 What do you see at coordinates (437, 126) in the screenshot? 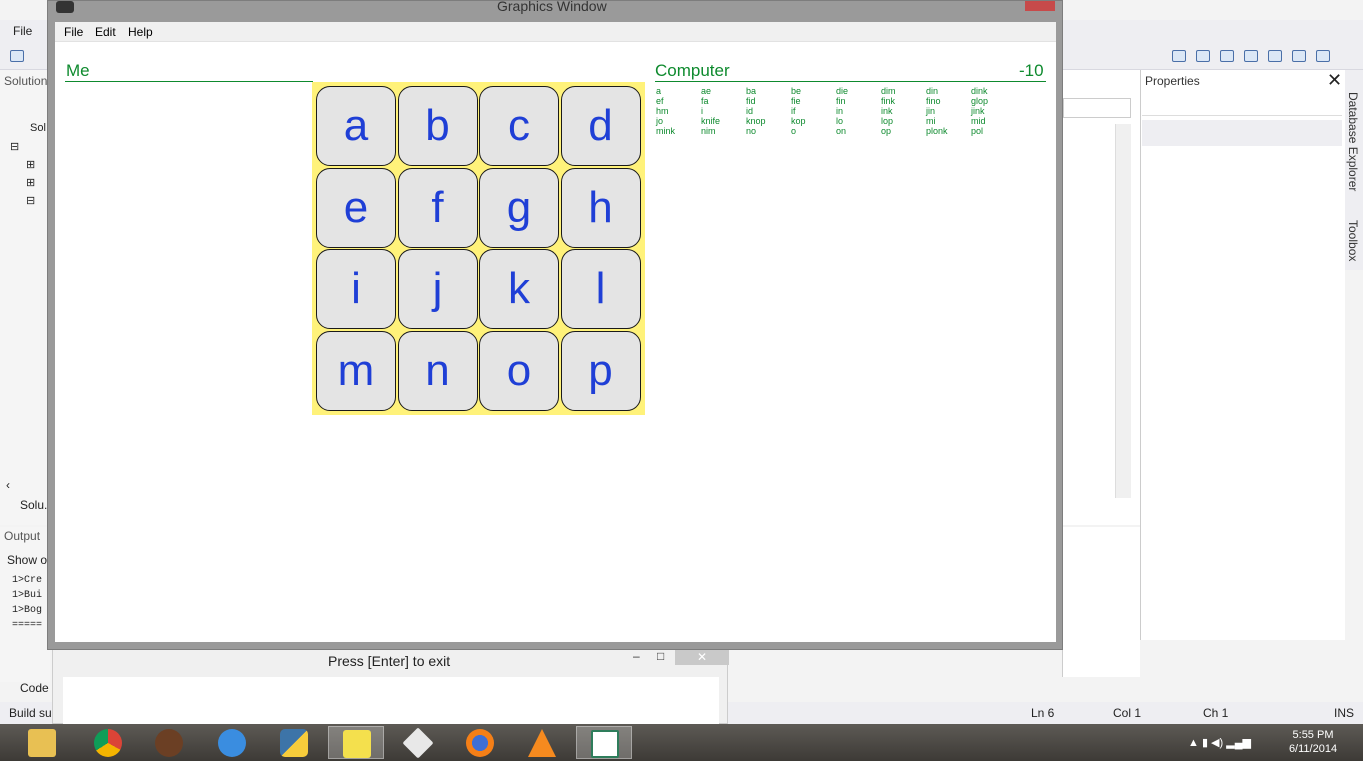
I see `board-tile: b` at bounding box center [437, 126].